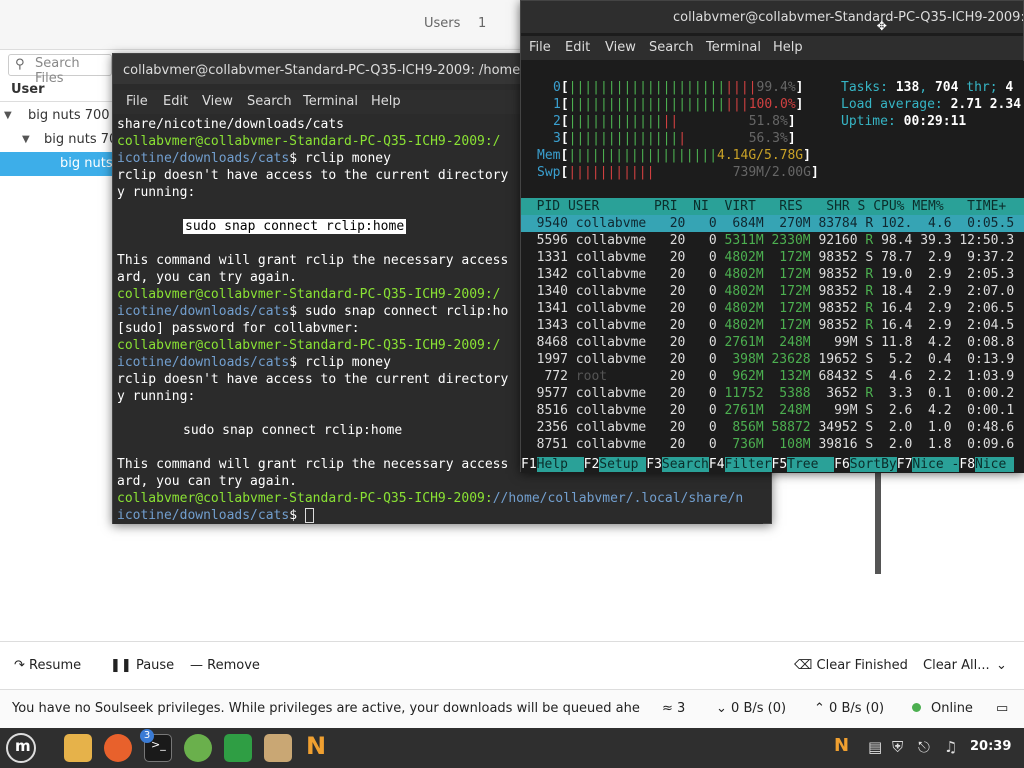  Describe the element at coordinates (875, 747) in the screenshot. I see `clipboard-icon: ▤` at that location.